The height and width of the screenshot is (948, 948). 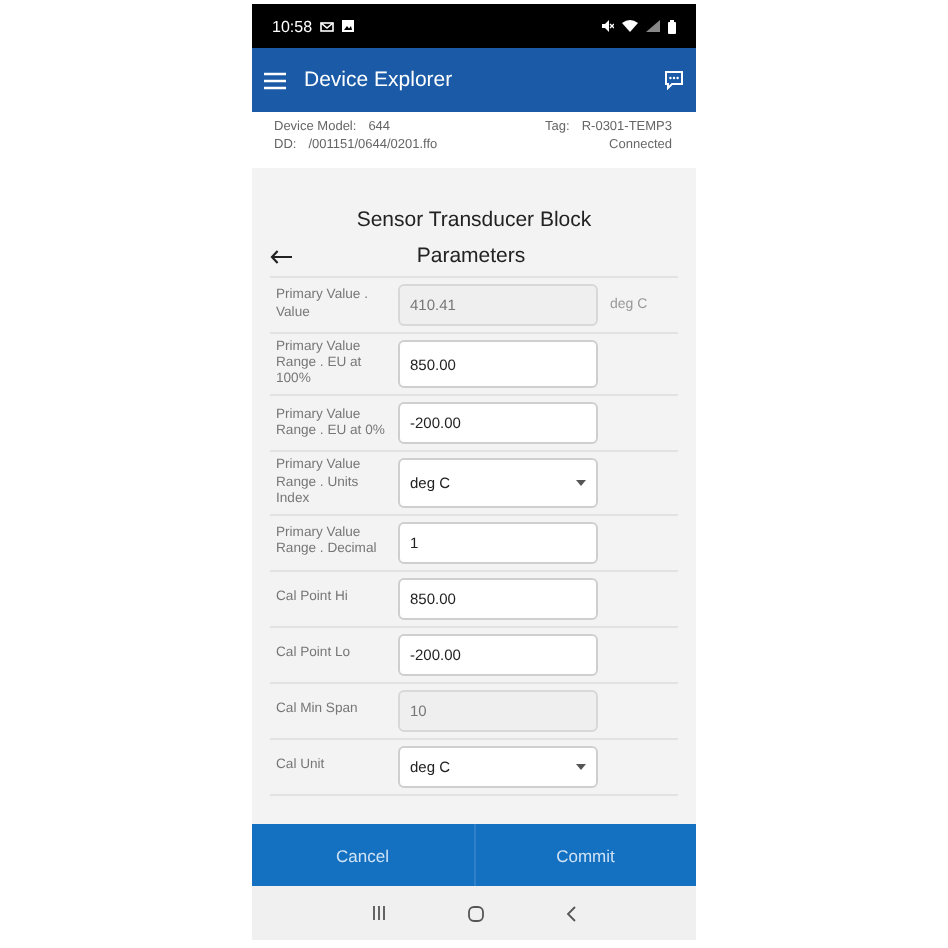 I want to click on home-button, so click(x=475, y=913).